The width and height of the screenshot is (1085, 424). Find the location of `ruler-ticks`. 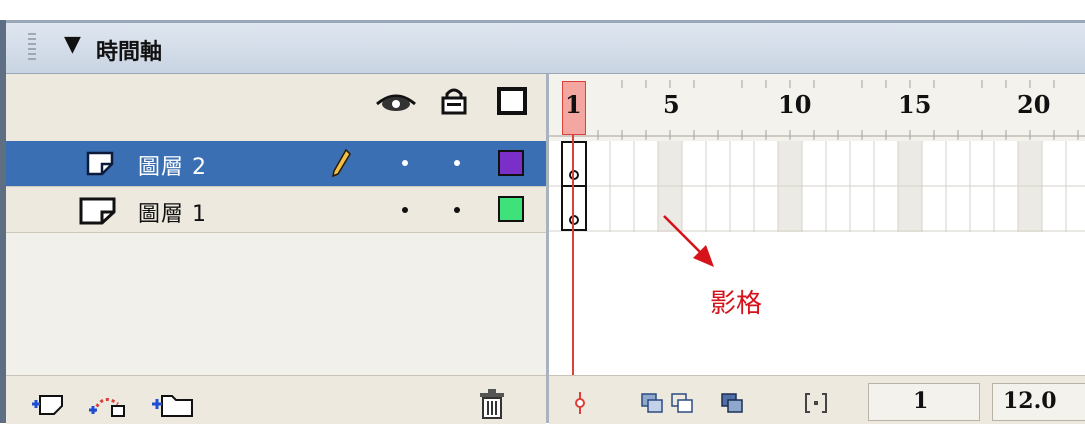

ruler-ticks is located at coordinates (817, 110).